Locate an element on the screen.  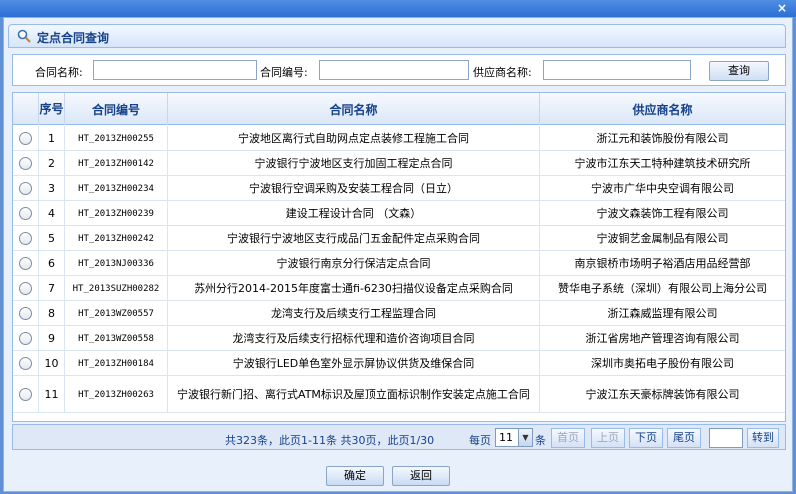
row-name-cell: 宁波银行宁波地区支行加固工程定点合同 is located at coordinates (354, 163).